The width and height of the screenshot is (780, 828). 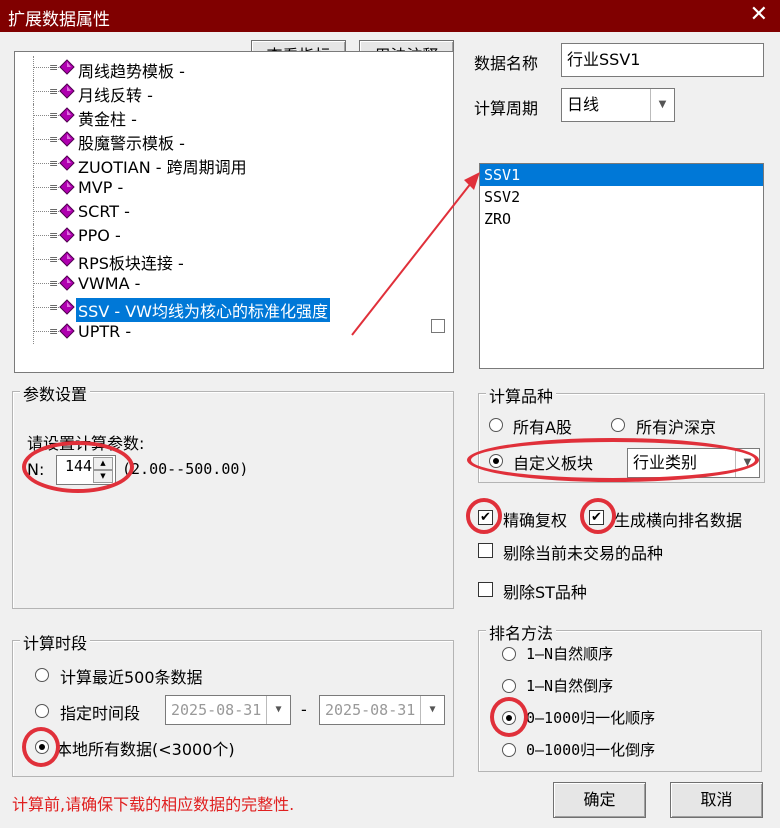 I want to click on period-select: 日线 ▼, so click(x=618, y=105).